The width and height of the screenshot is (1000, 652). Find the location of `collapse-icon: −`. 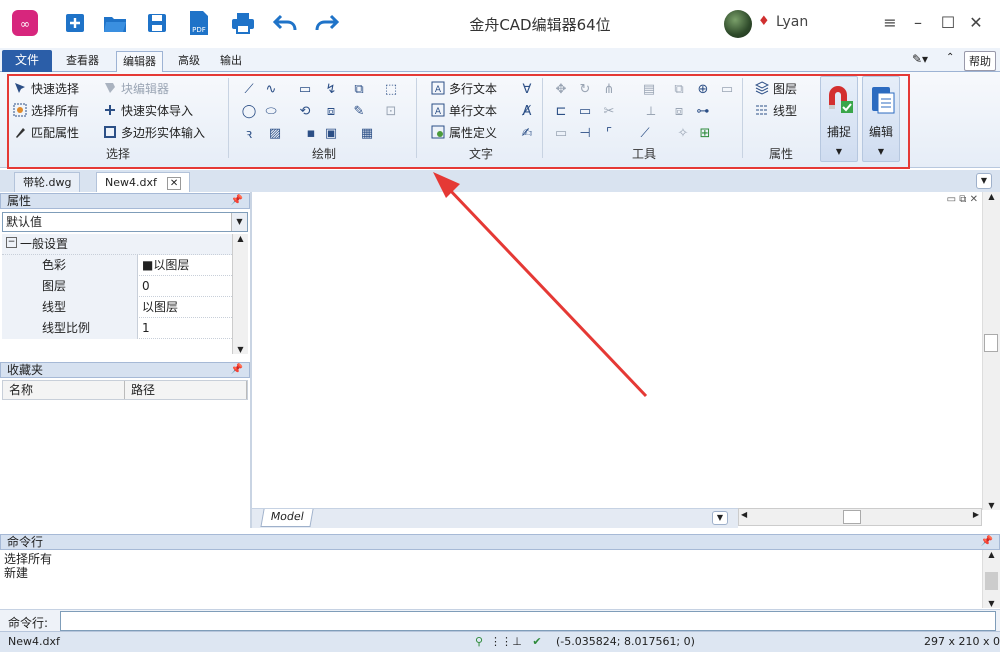

collapse-icon: − is located at coordinates (11, 242).